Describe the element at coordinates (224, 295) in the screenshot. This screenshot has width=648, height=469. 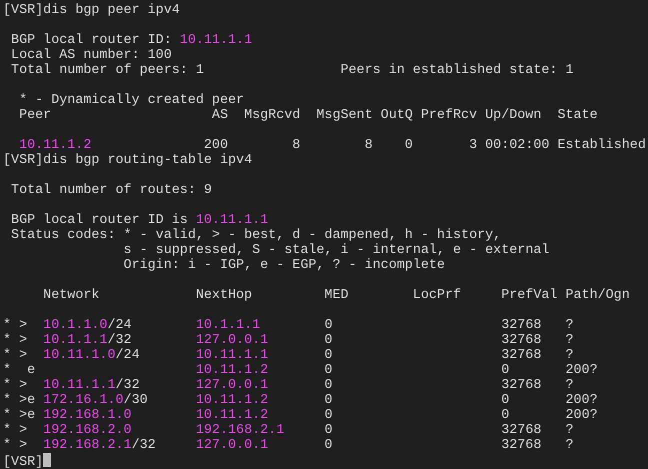
I see `column-header: NextHop` at that location.